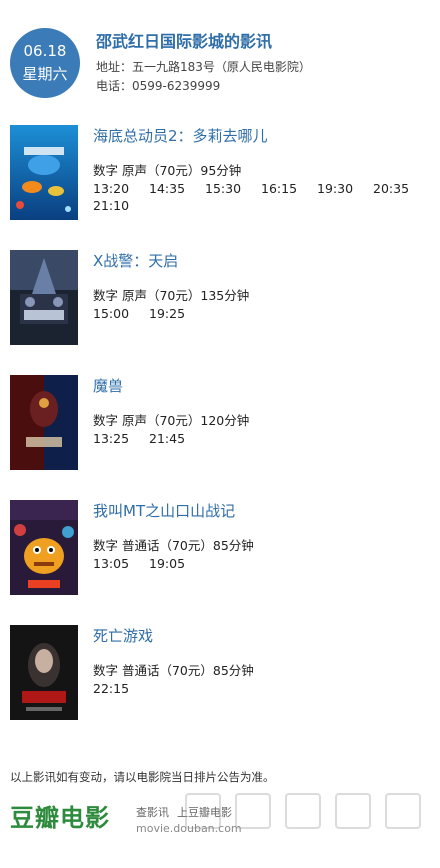 The height and width of the screenshot is (868, 440). What do you see at coordinates (45, 74) in the screenshot?
I see `weekday-text: 星期六` at bounding box center [45, 74].